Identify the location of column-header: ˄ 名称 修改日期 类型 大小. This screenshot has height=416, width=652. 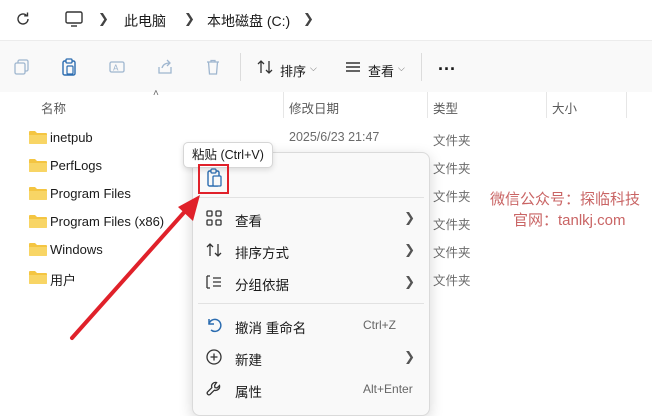
(326, 103).